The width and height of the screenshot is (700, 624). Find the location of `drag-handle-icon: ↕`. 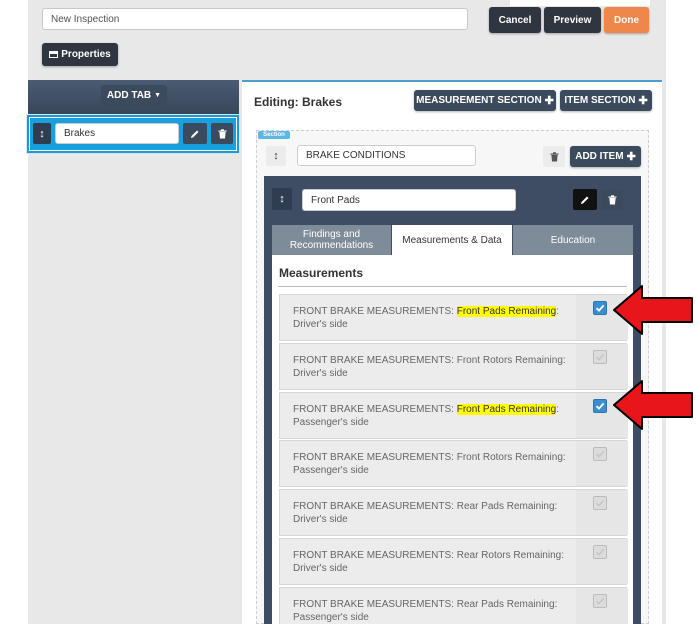

drag-handle-icon: ↕ is located at coordinates (42, 133).